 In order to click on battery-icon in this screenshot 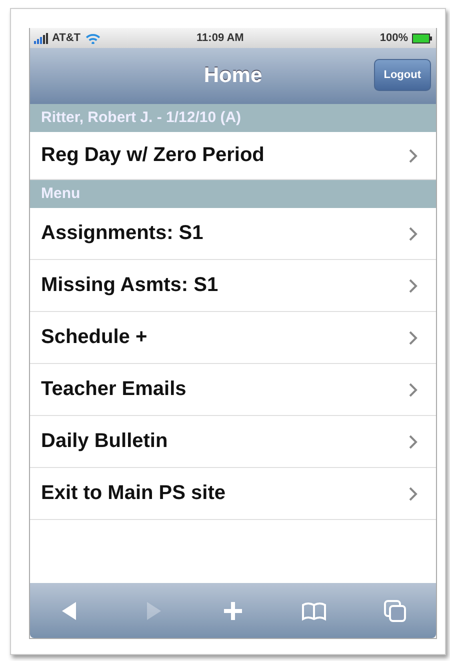, I will do `click(422, 38)`.